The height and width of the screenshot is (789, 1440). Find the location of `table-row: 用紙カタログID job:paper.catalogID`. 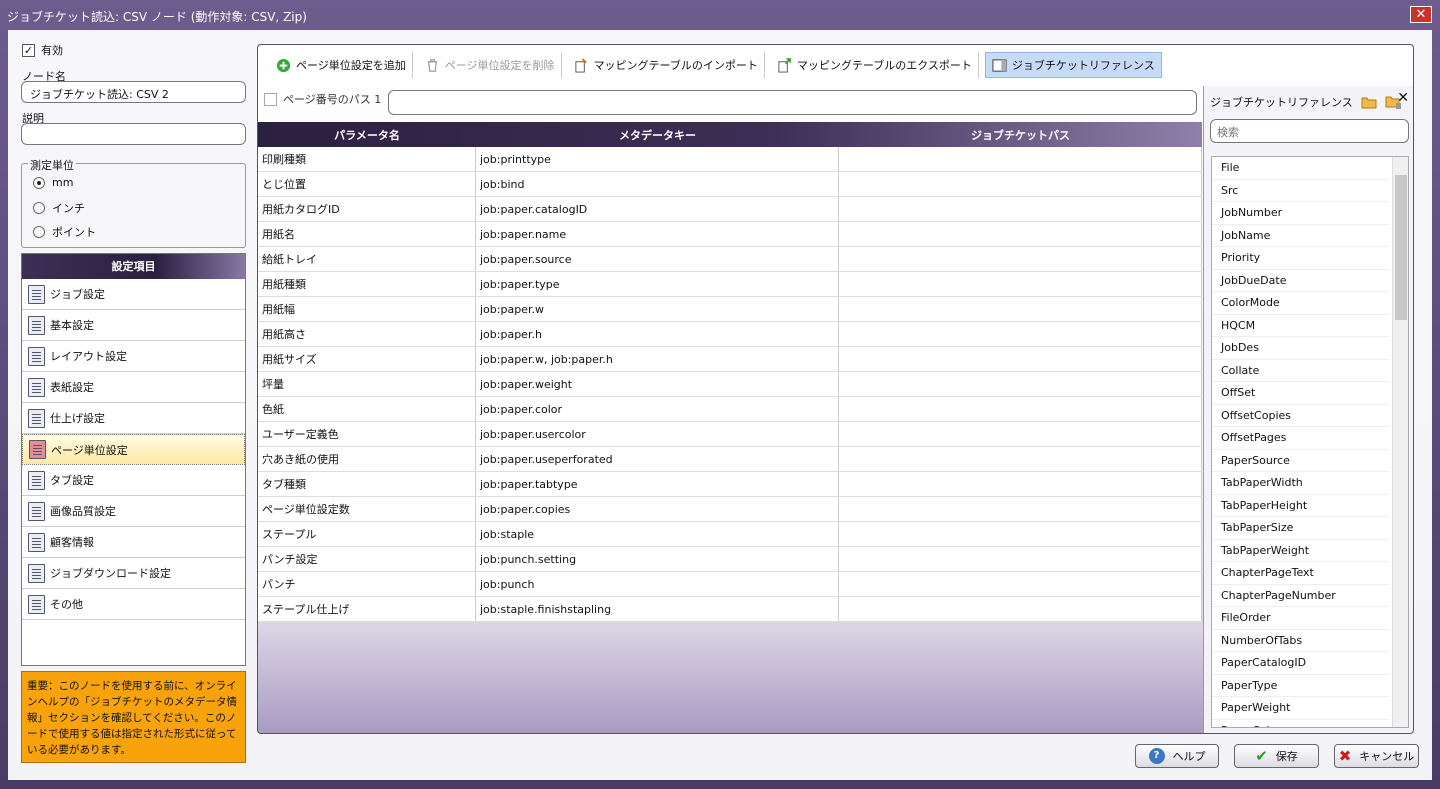

table-row: 用紙カタログID job:paper.catalogID is located at coordinates (730, 209).